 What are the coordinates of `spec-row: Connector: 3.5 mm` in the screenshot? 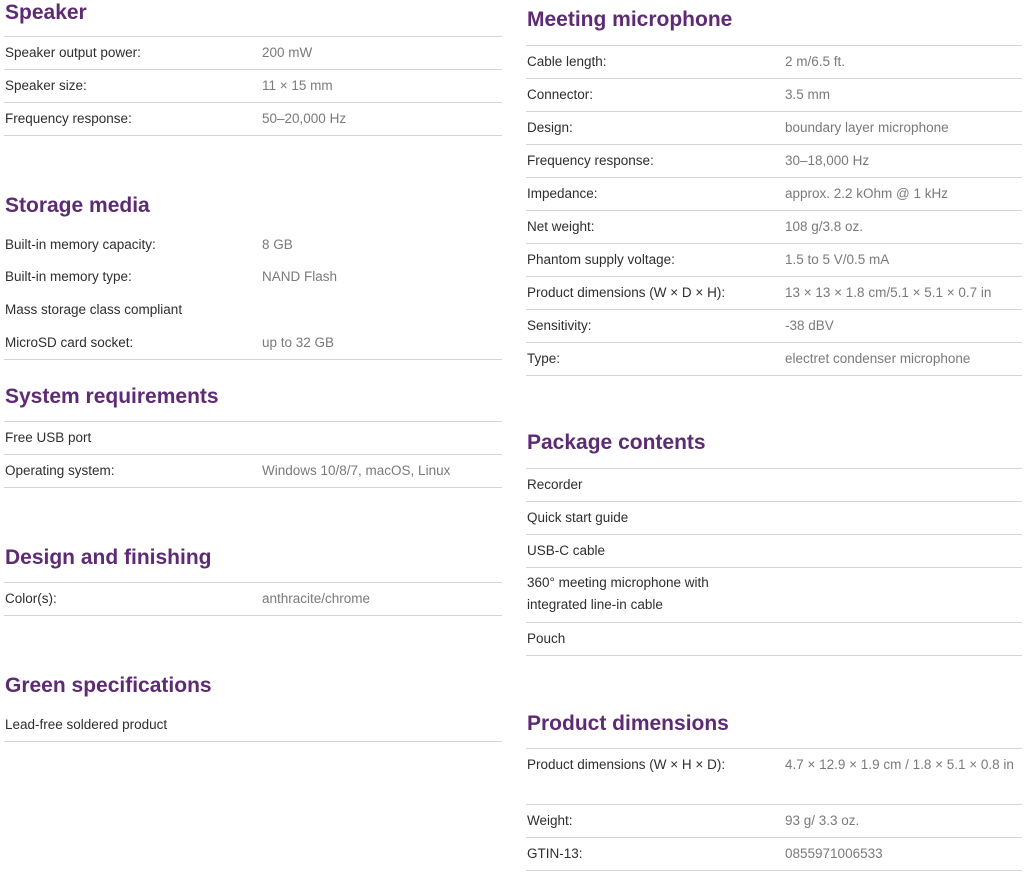 It's located at (774, 95).